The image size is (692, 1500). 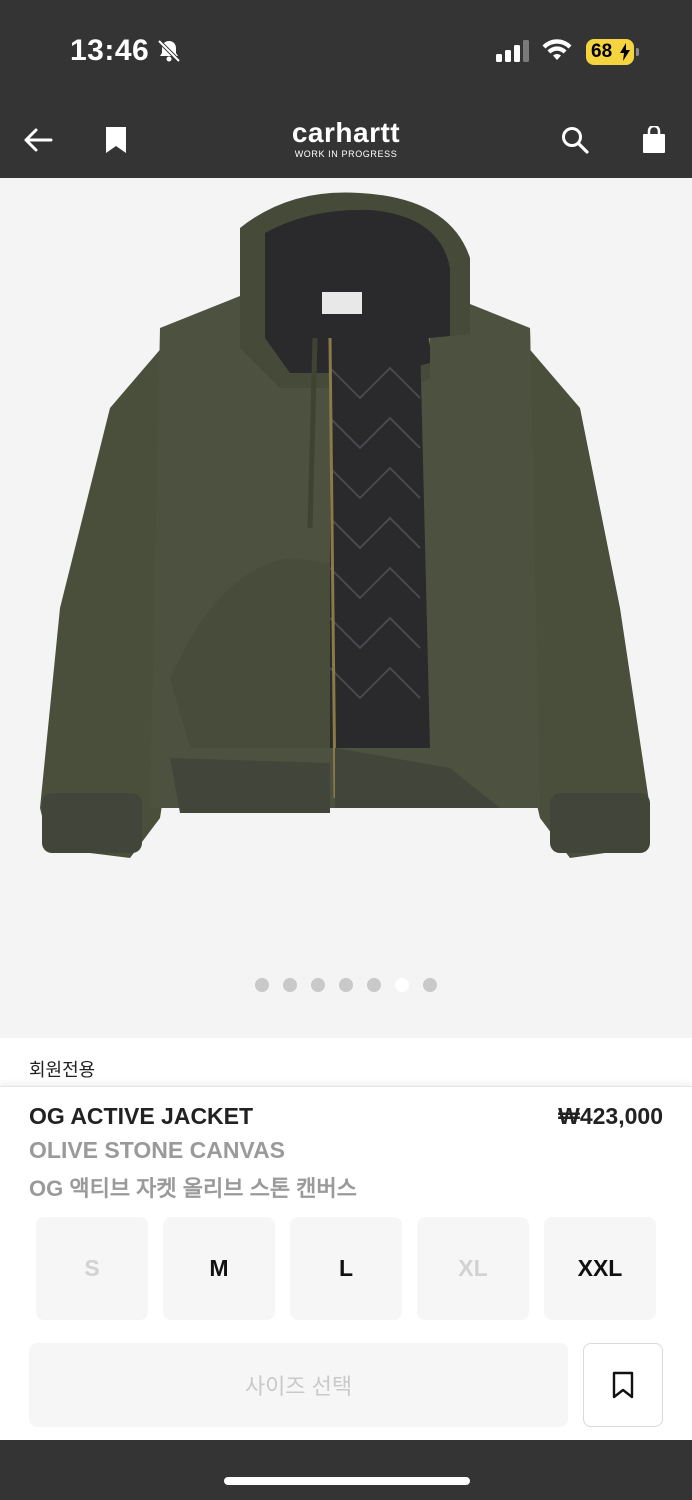 What do you see at coordinates (575, 140) in the screenshot?
I see `search-icon` at bounding box center [575, 140].